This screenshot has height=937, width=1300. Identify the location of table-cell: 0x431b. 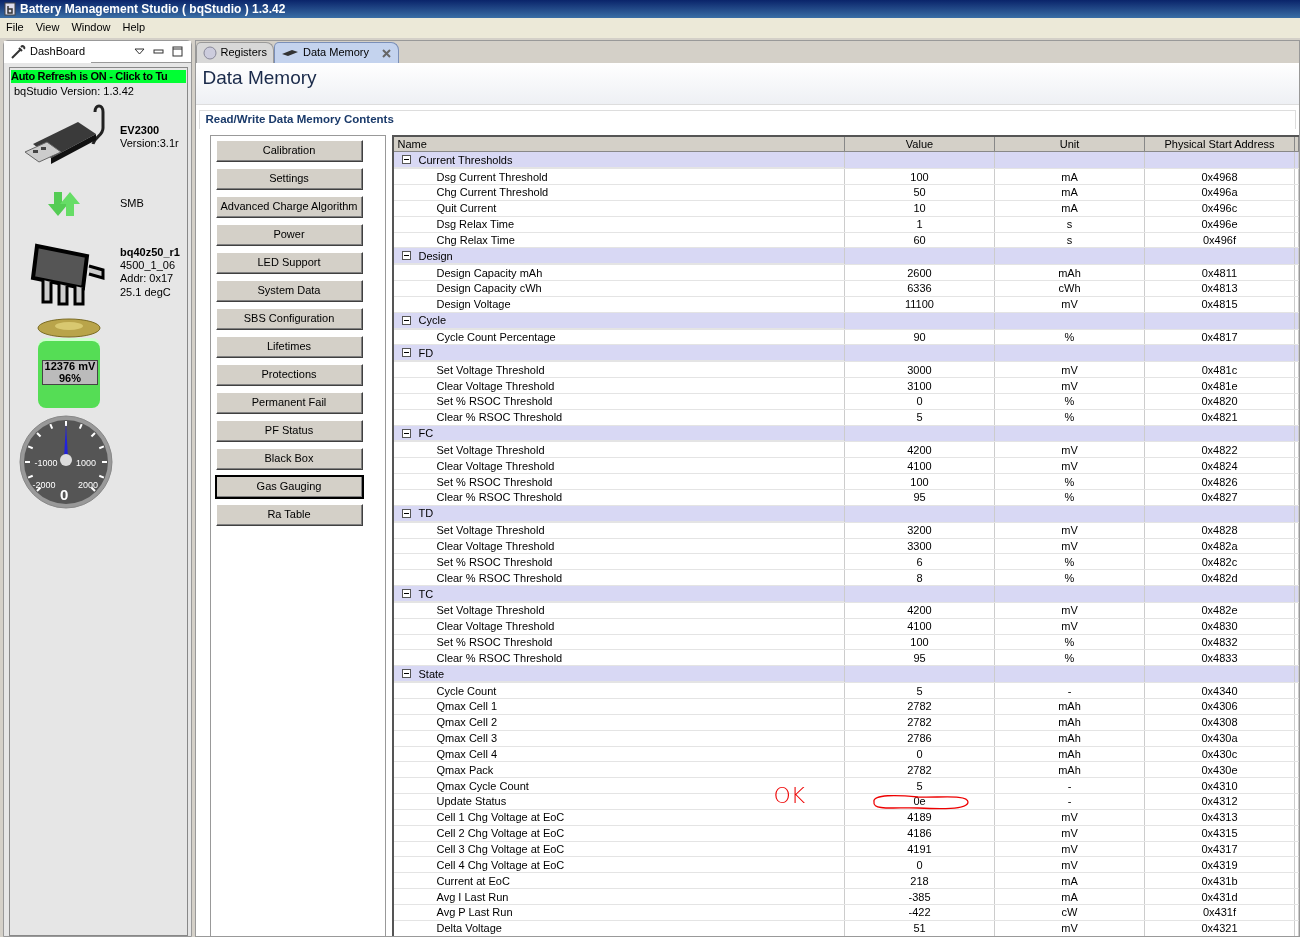
(1219, 880).